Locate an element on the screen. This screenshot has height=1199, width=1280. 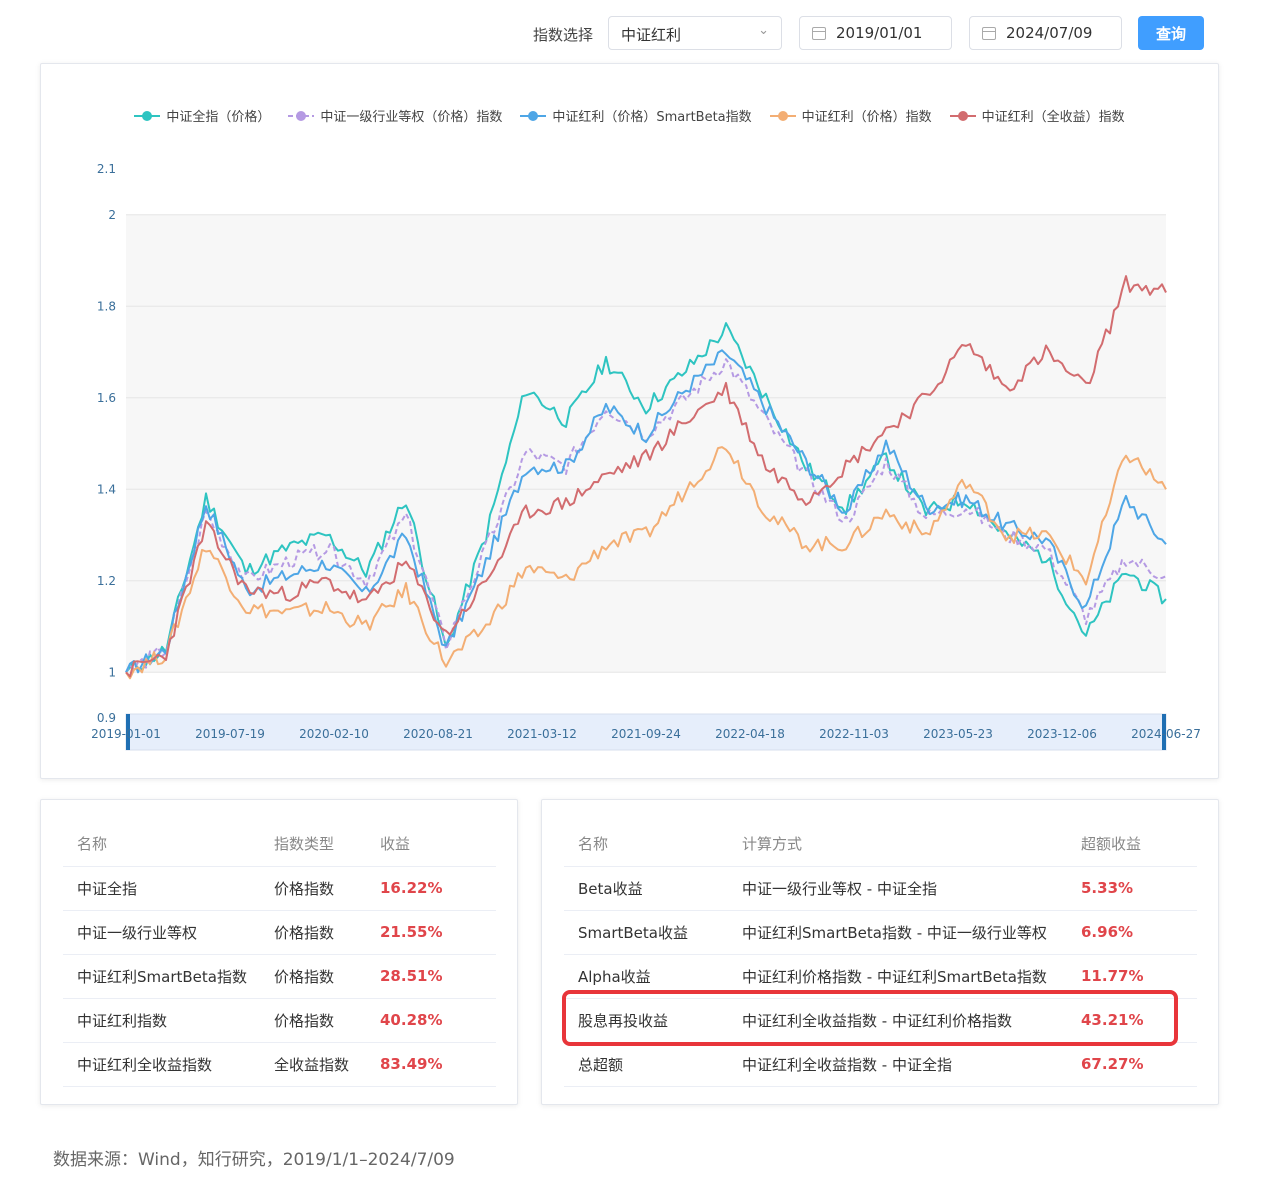
start-date-picker: 2019/01/01 is located at coordinates (875, 33).